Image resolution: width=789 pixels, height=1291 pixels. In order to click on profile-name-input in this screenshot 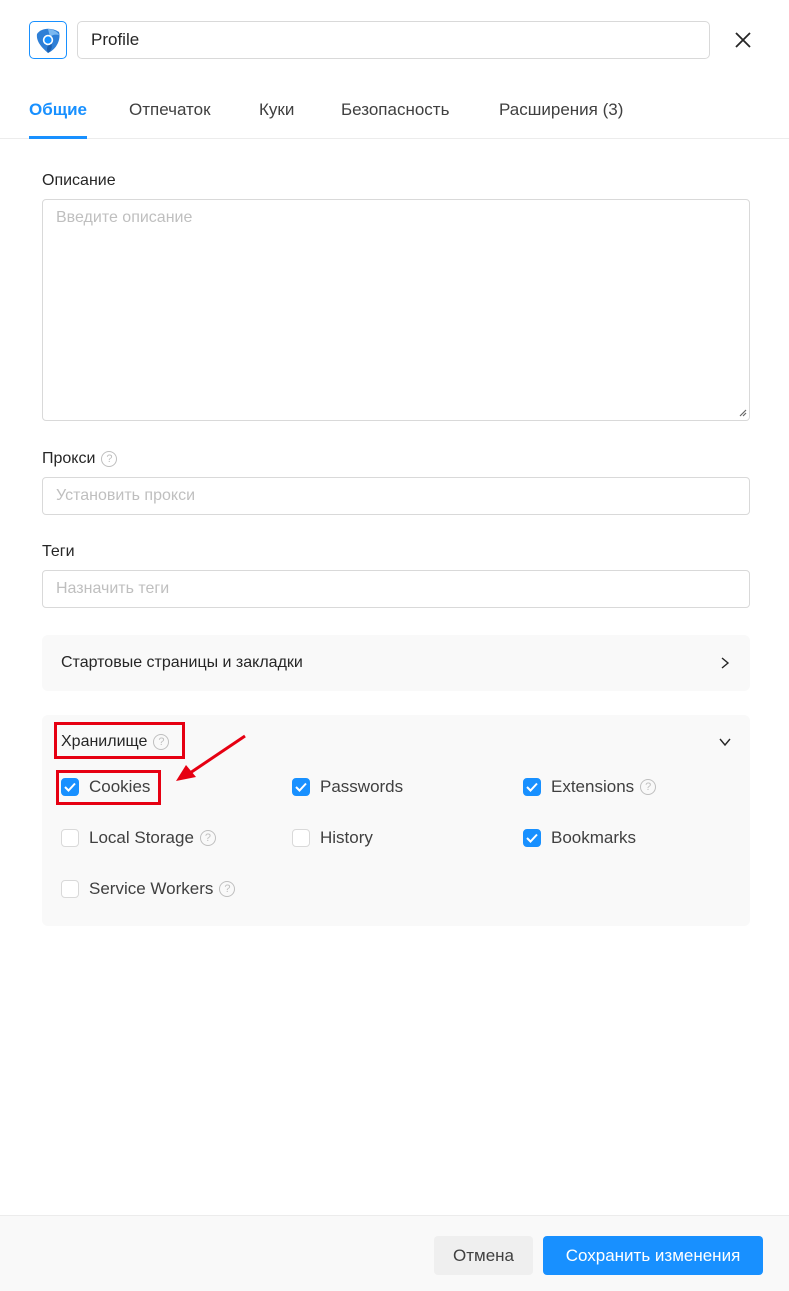, I will do `click(393, 40)`.